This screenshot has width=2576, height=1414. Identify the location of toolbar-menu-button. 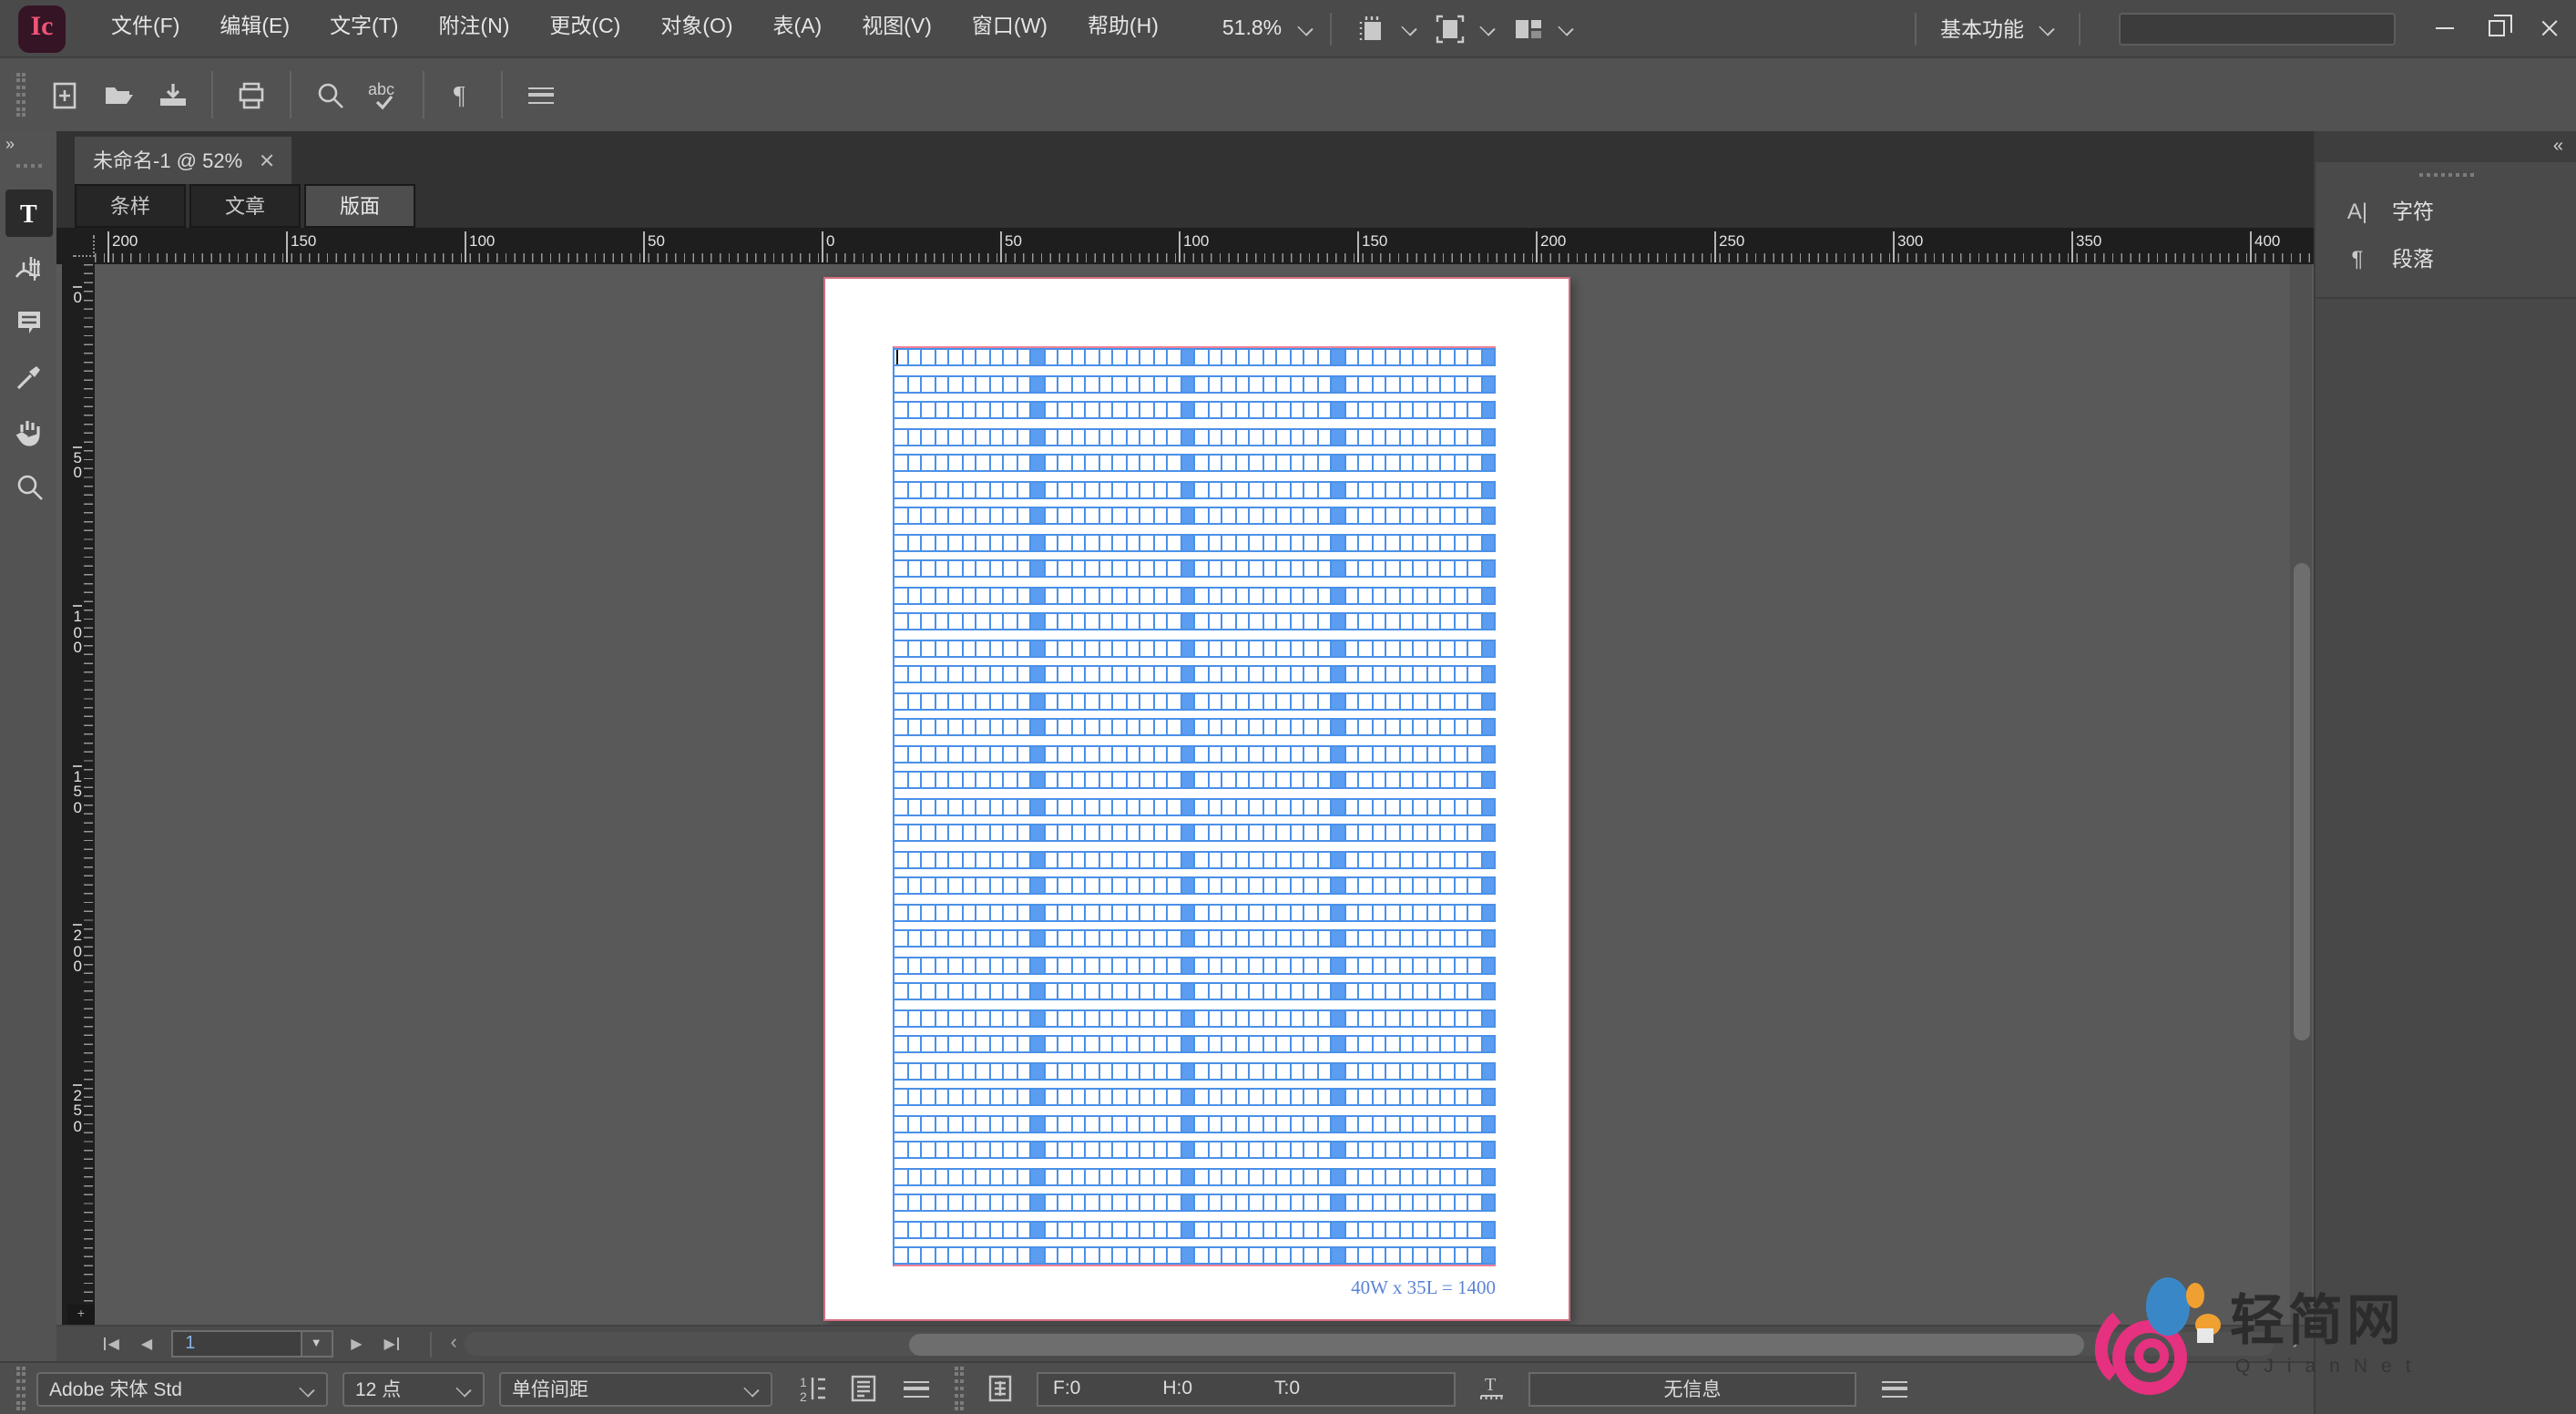
(541, 94).